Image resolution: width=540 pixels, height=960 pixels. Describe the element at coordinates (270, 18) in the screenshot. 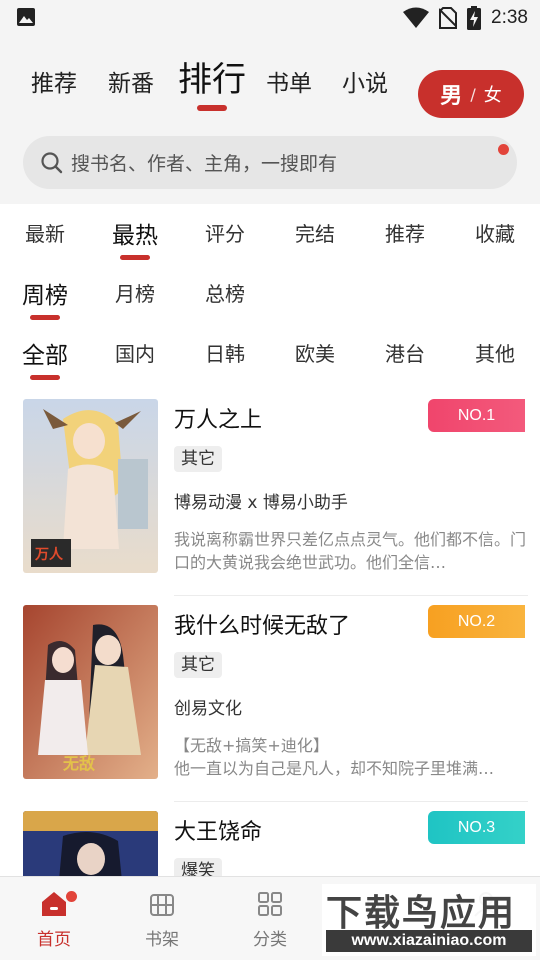

I see `status-bar: 2:38` at that location.